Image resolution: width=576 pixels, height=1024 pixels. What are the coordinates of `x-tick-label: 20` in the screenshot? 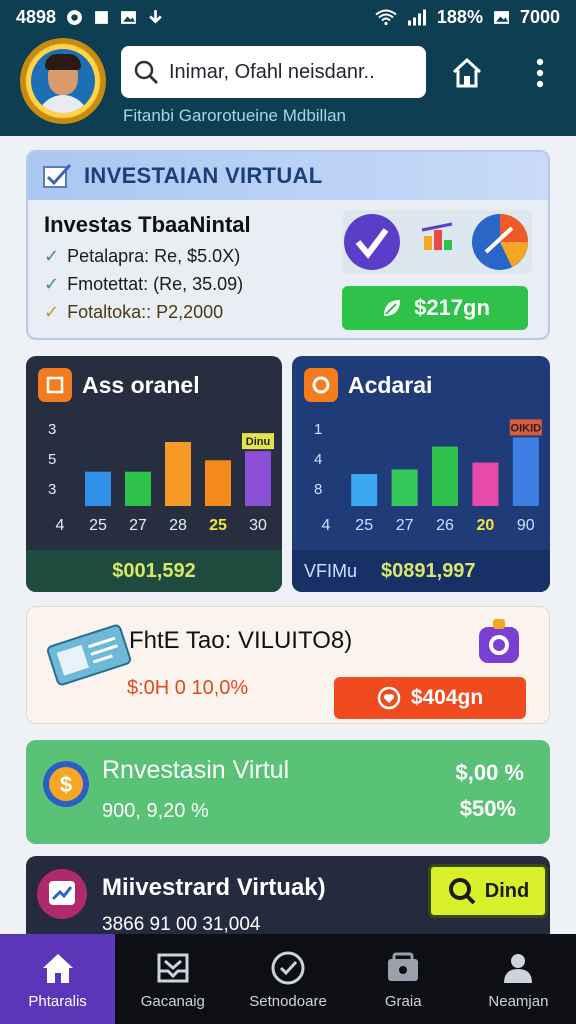 It's located at (486, 525).